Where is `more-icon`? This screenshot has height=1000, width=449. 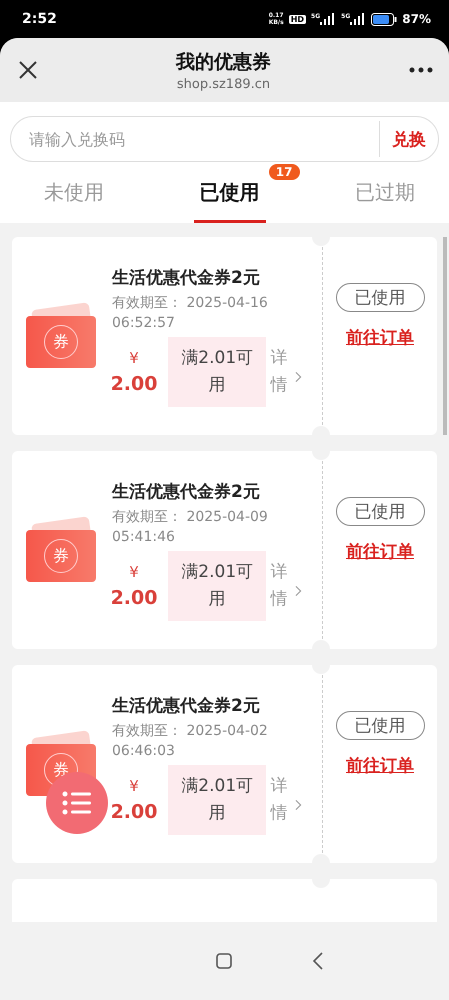 more-icon is located at coordinates (421, 70).